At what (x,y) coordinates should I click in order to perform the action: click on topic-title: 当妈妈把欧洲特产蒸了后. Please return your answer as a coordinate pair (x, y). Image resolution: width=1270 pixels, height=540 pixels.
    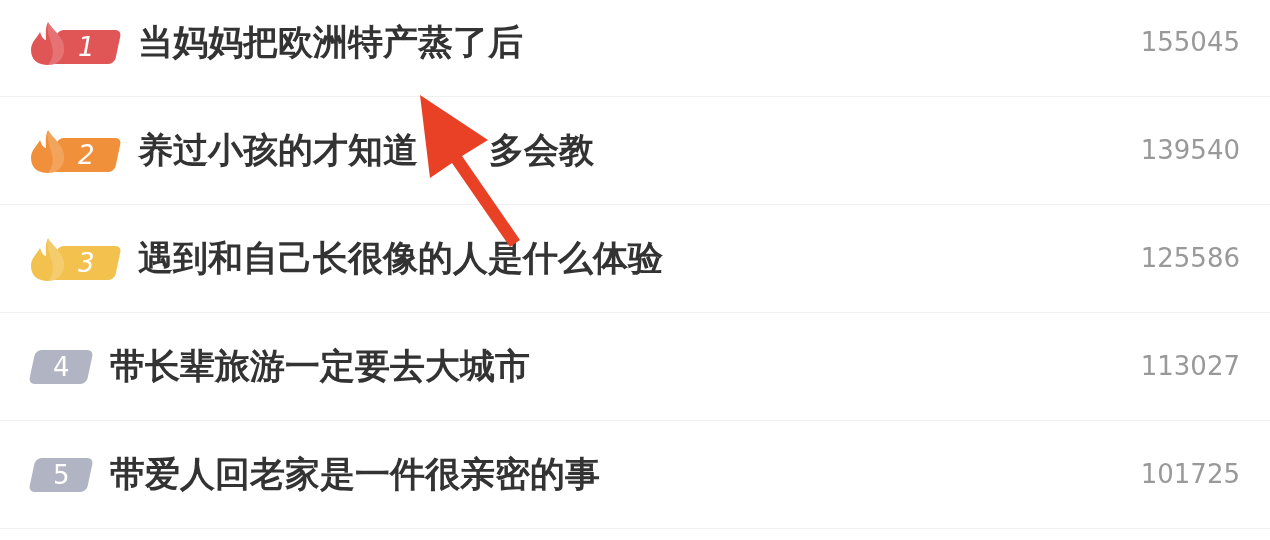
    Looking at the image, I should click on (330, 42).